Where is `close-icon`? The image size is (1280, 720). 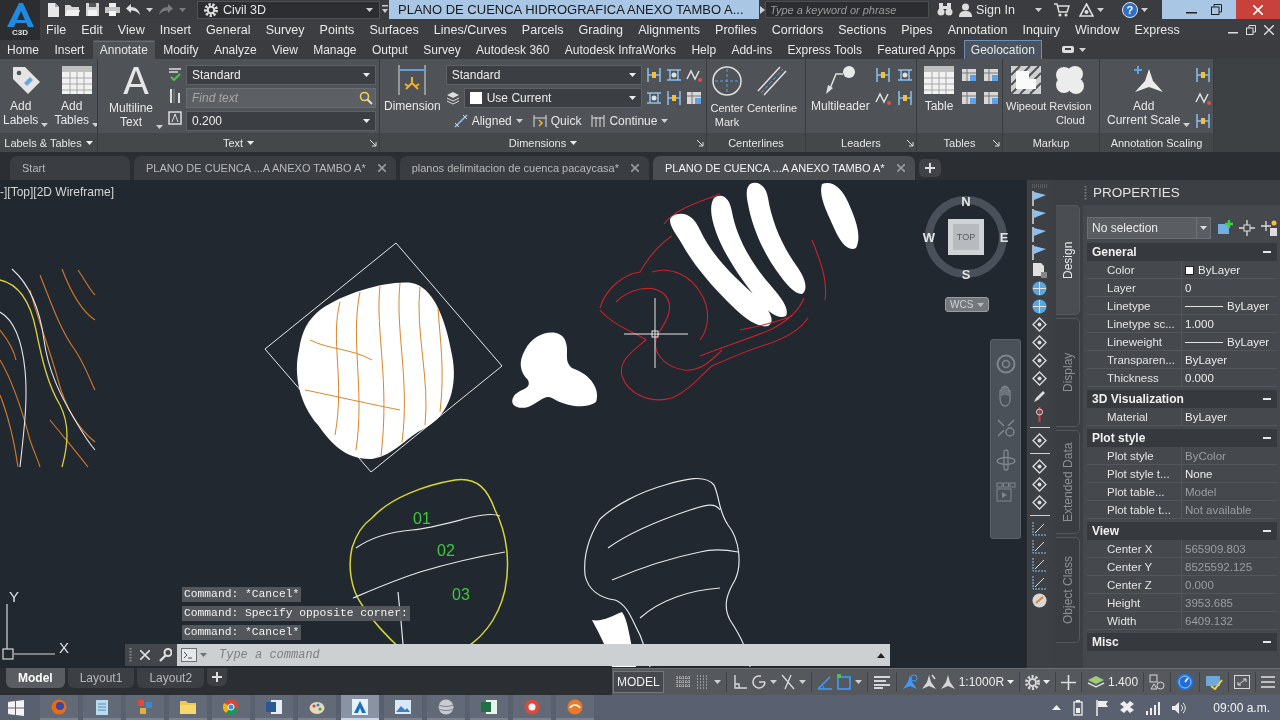 close-icon is located at coordinates (635, 168).